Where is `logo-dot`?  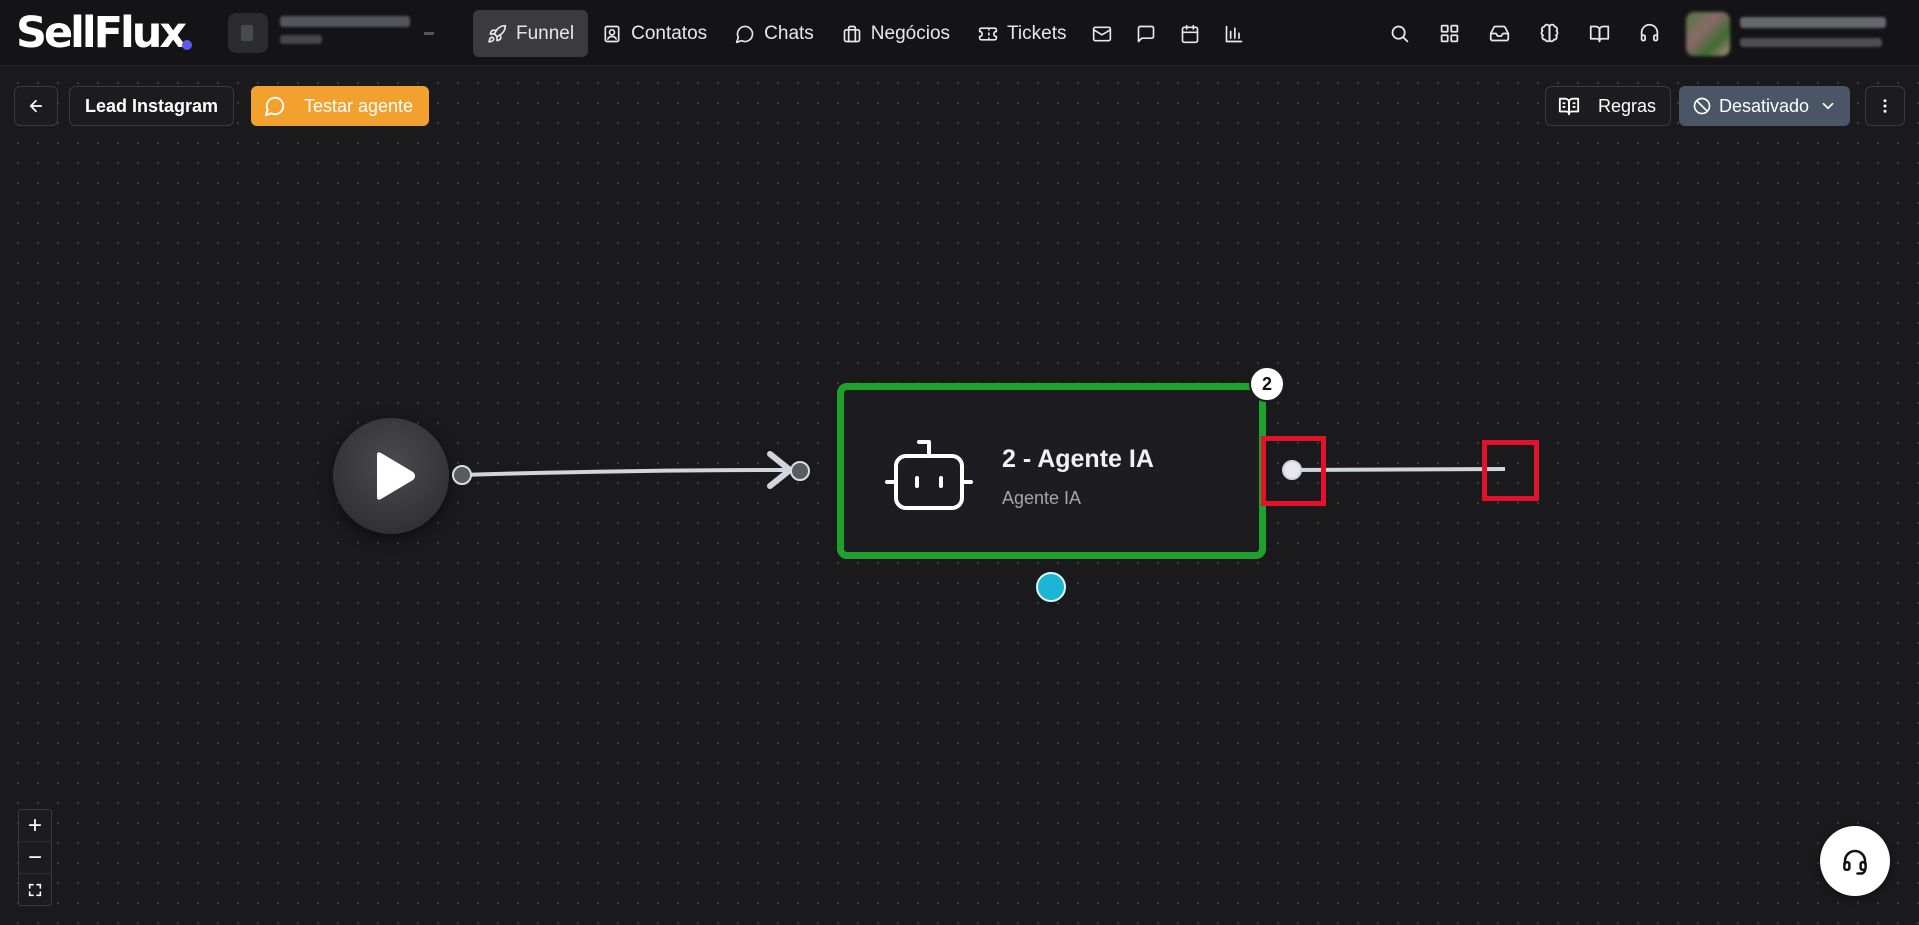 logo-dot is located at coordinates (187, 45).